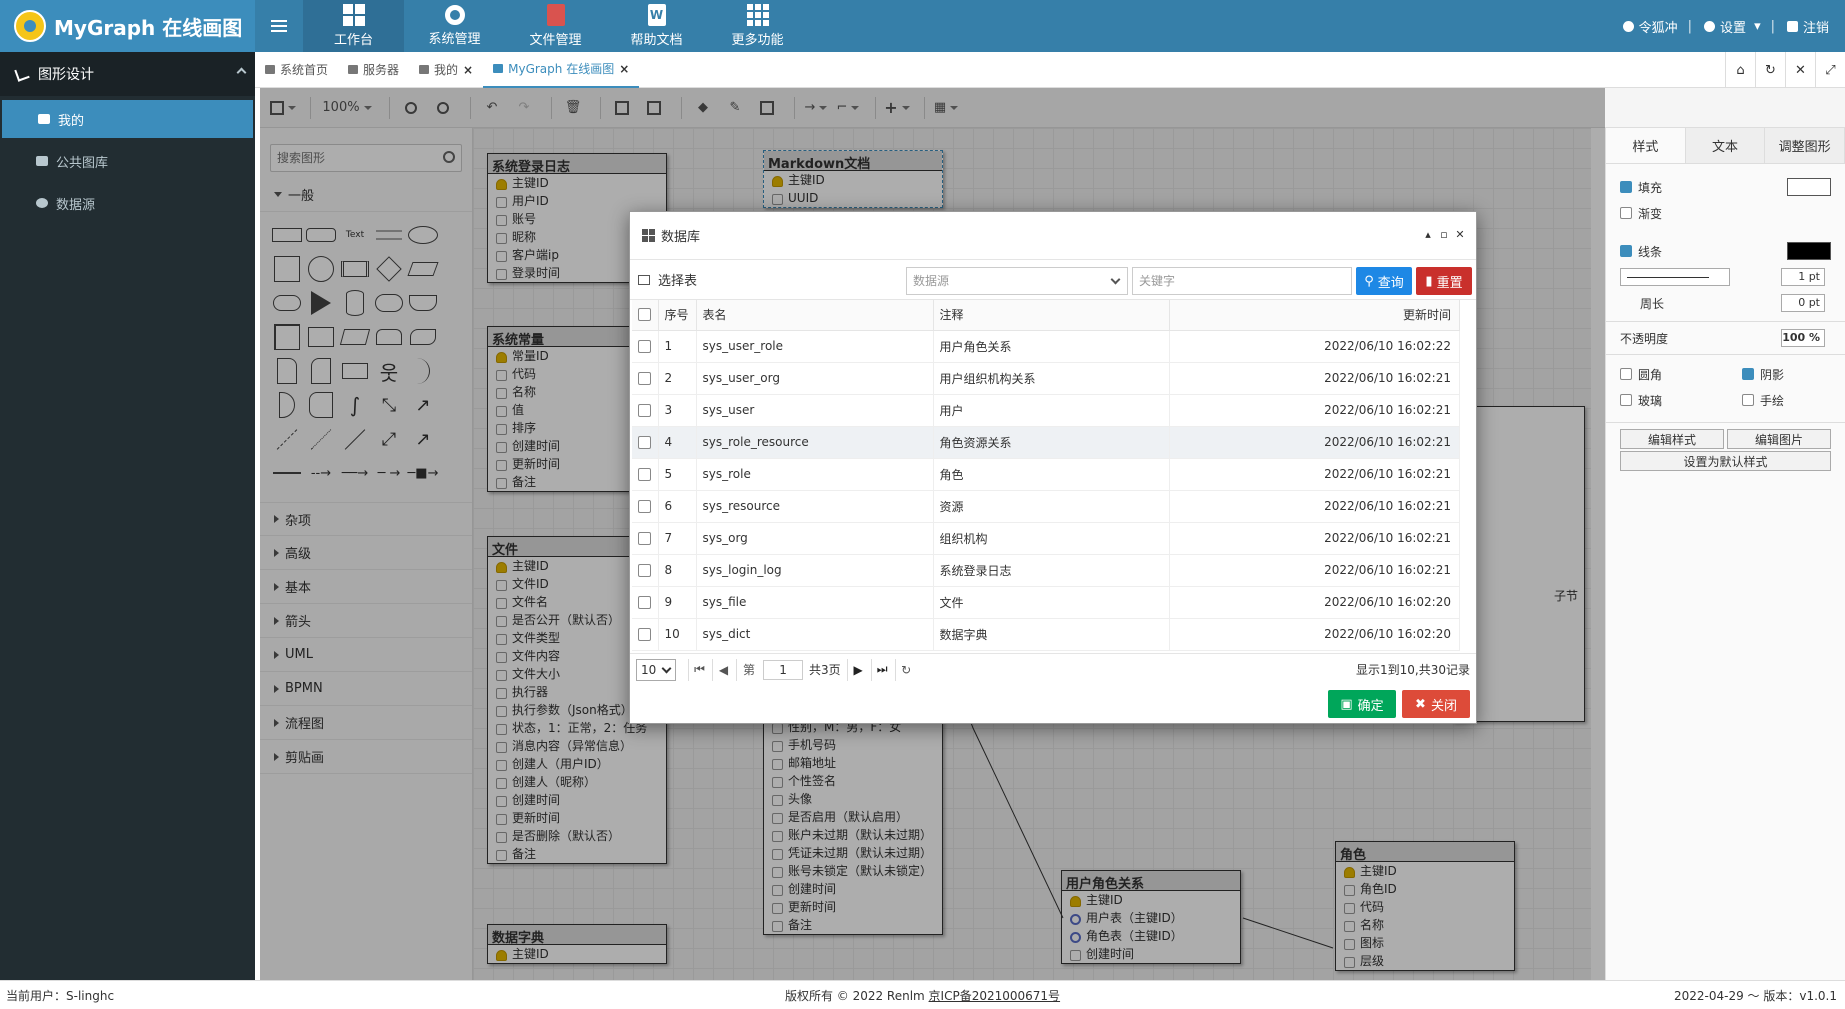  What do you see at coordinates (1436, 704) in the screenshot?
I see `close-button: ✖ 关闭` at bounding box center [1436, 704].